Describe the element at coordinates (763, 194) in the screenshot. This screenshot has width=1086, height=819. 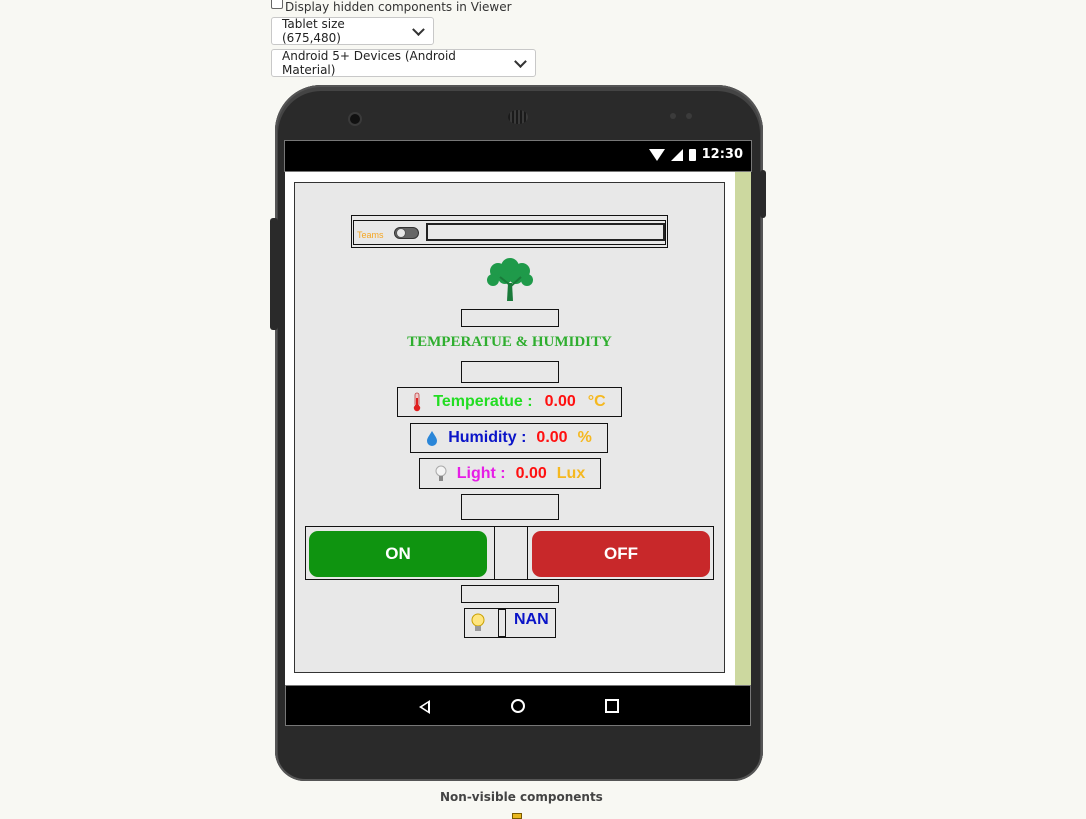
I see `phone-side-button-right` at that location.